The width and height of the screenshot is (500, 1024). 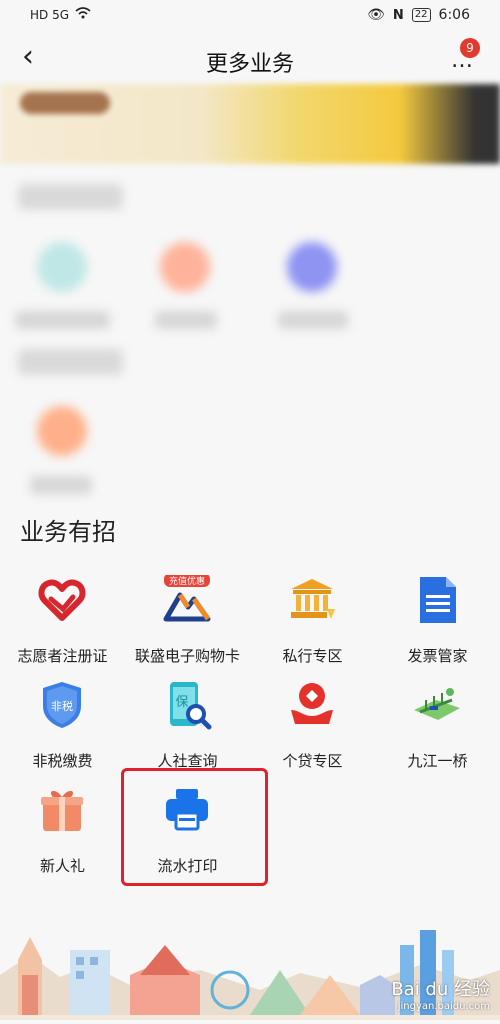 What do you see at coordinates (421, 15) in the screenshot?
I see `battery-icon: 22` at bounding box center [421, 15].